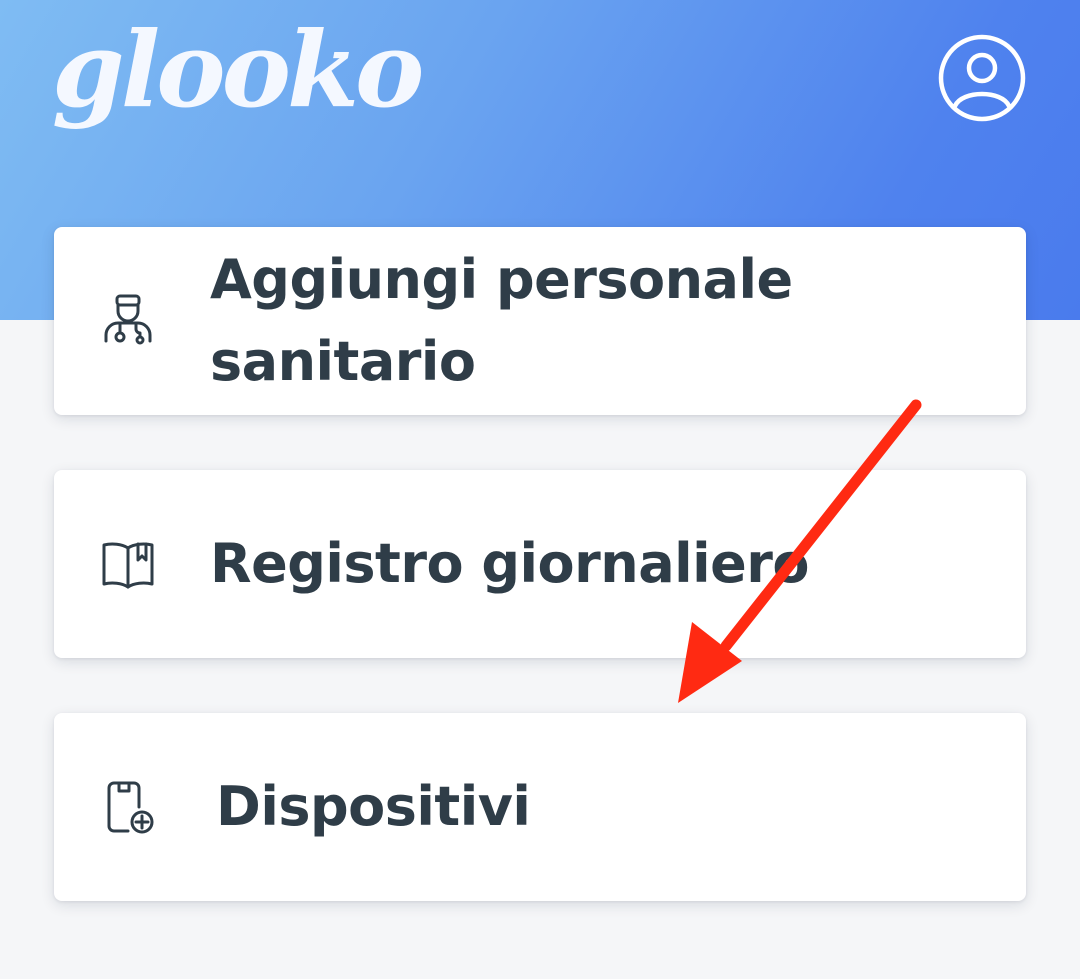  What do you see at coordinates (510, 563) in the screenshot?
I see `menu-item-label: Registro giornaliero` at bounding box center [510, 563].